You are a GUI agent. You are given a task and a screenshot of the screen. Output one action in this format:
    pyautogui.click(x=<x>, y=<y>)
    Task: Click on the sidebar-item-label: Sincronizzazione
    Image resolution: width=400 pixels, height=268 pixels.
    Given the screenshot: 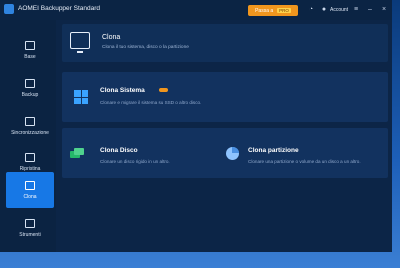 What is the action you would take?
    pyautogui.click(x=30, y=132)
    